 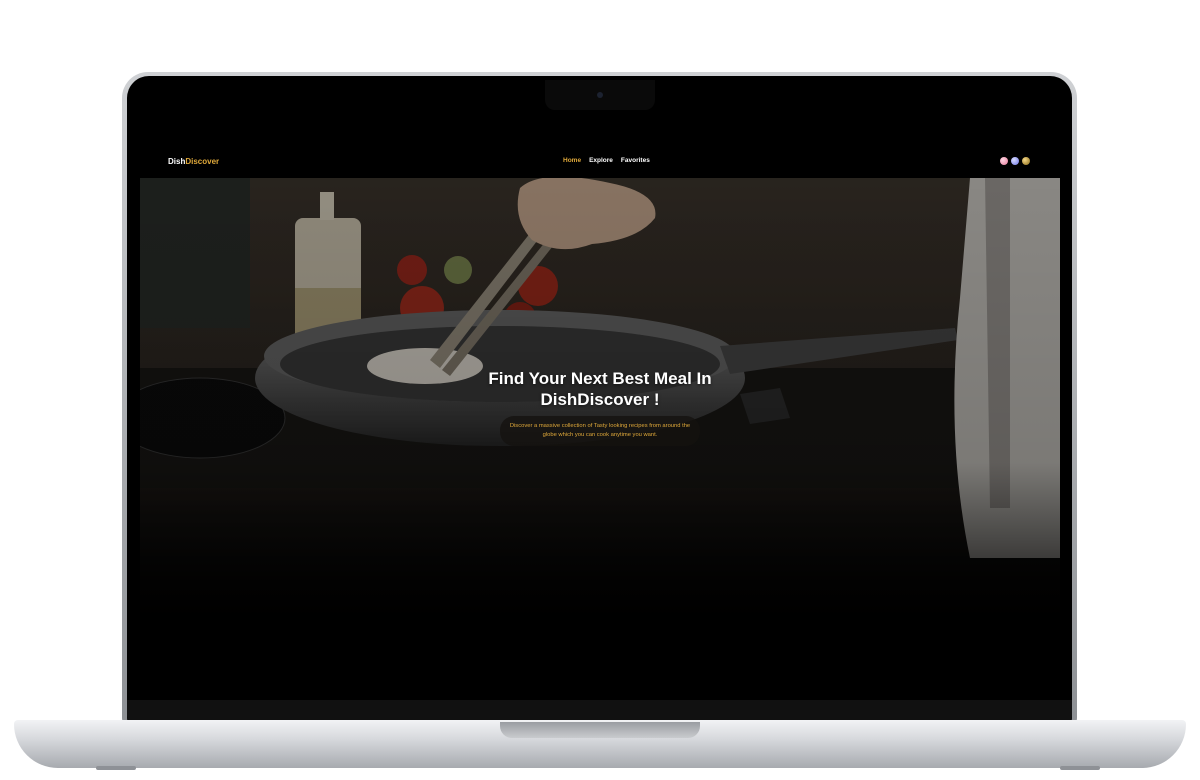 What do you see at coordinates (1080, 768) in the screenshot?
I see `laptop-foot-right` at bounding box center [1080, 768].